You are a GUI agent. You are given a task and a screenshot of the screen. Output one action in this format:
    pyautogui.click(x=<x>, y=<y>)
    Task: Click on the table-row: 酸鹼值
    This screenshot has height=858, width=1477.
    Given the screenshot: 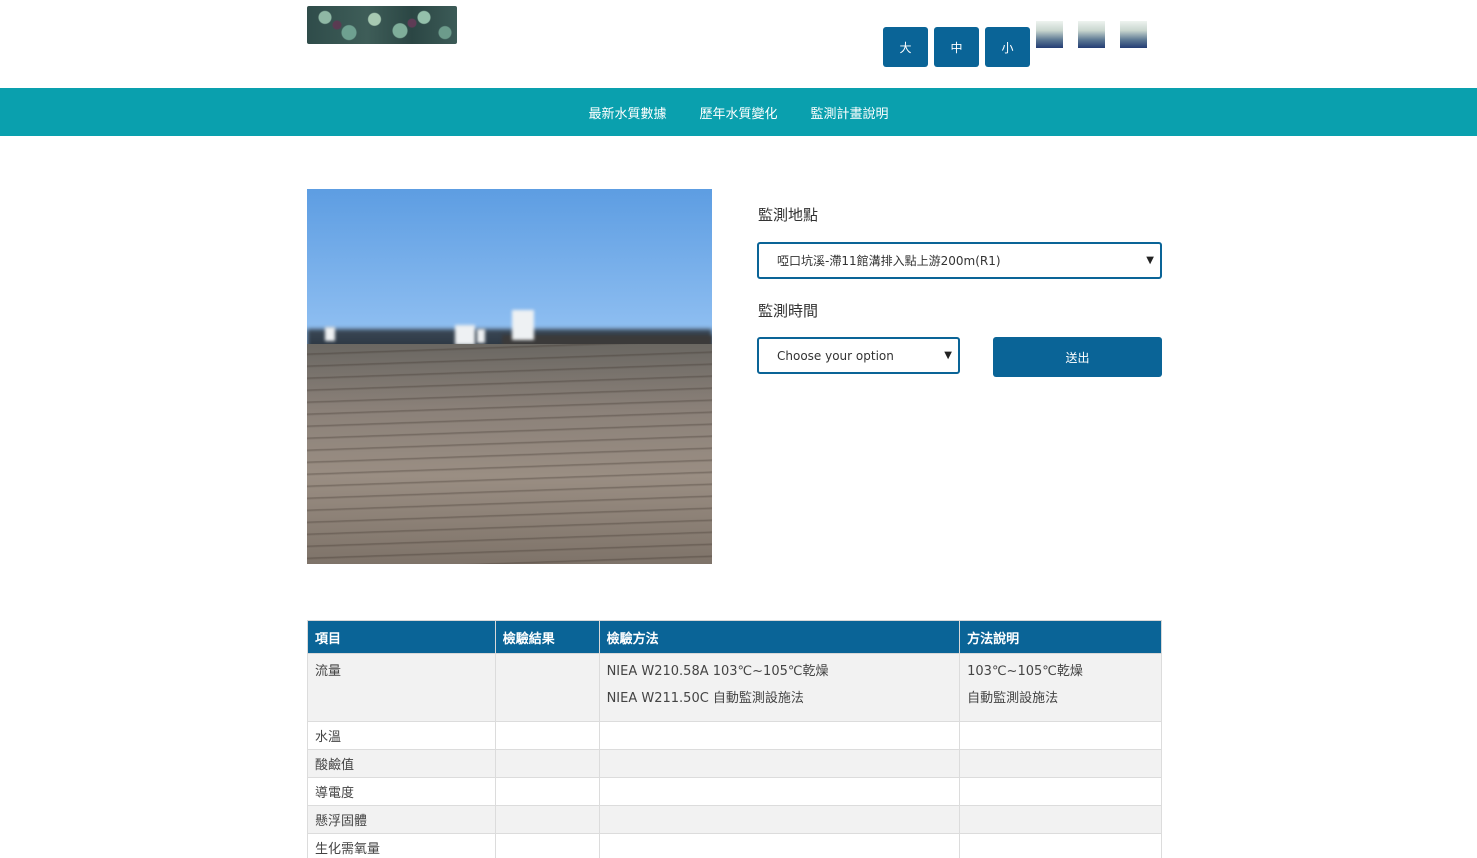 What is the action you would take?
    pyautogui.click(x=734, y=763)
    